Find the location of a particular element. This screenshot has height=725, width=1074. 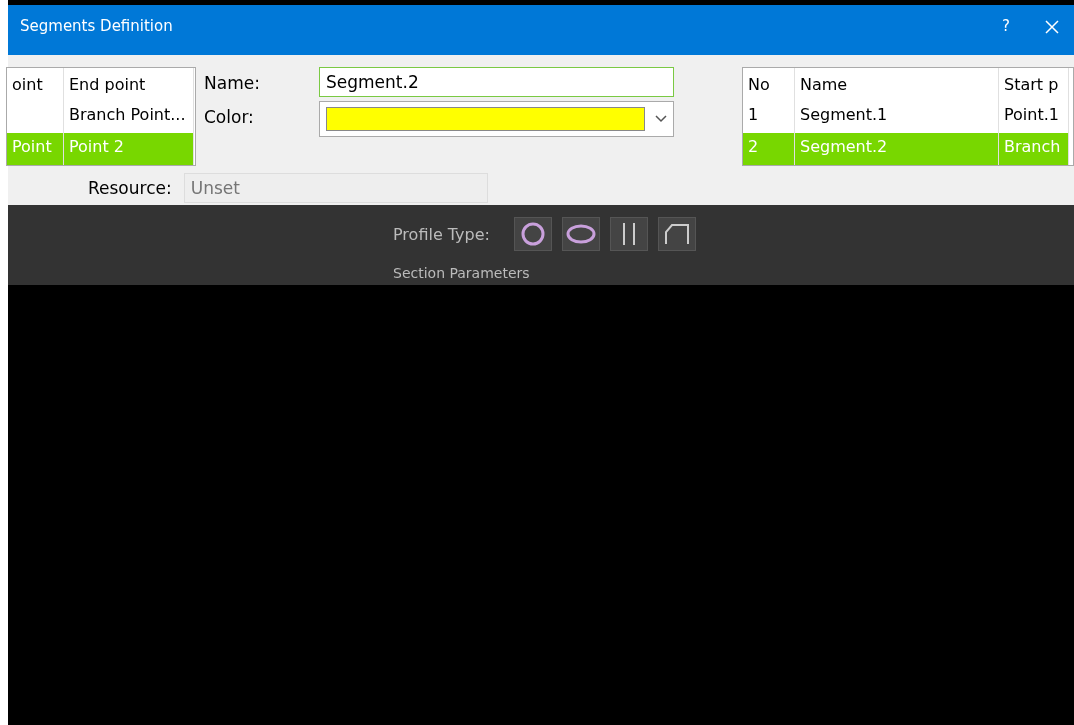

profile-type-label: Profile Type: is located at coordinates (441, 234).